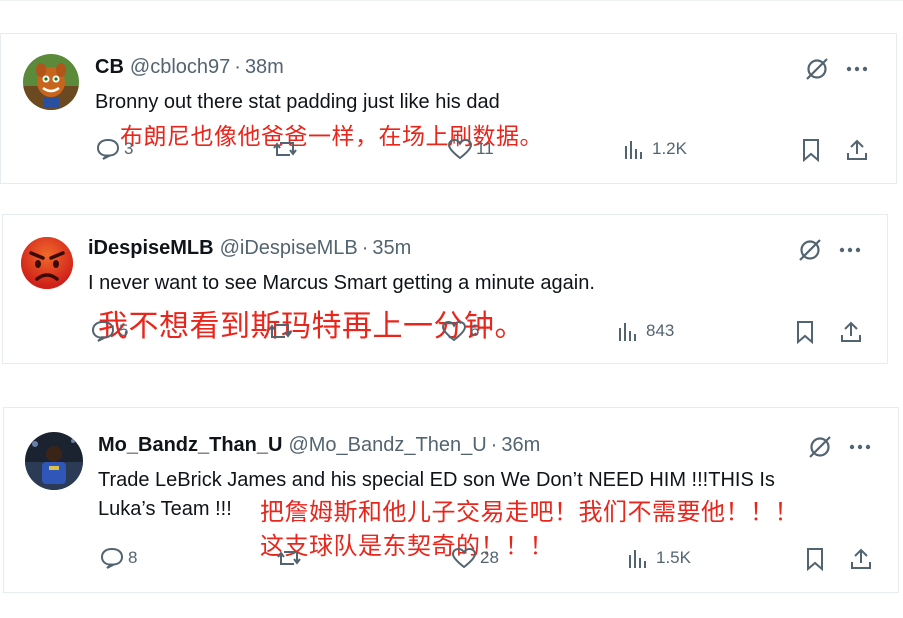  I want to click on translation-overlay: 把詹姆斯和他儿子交易走吧！我们不需要他！！！, so click(529, 512).